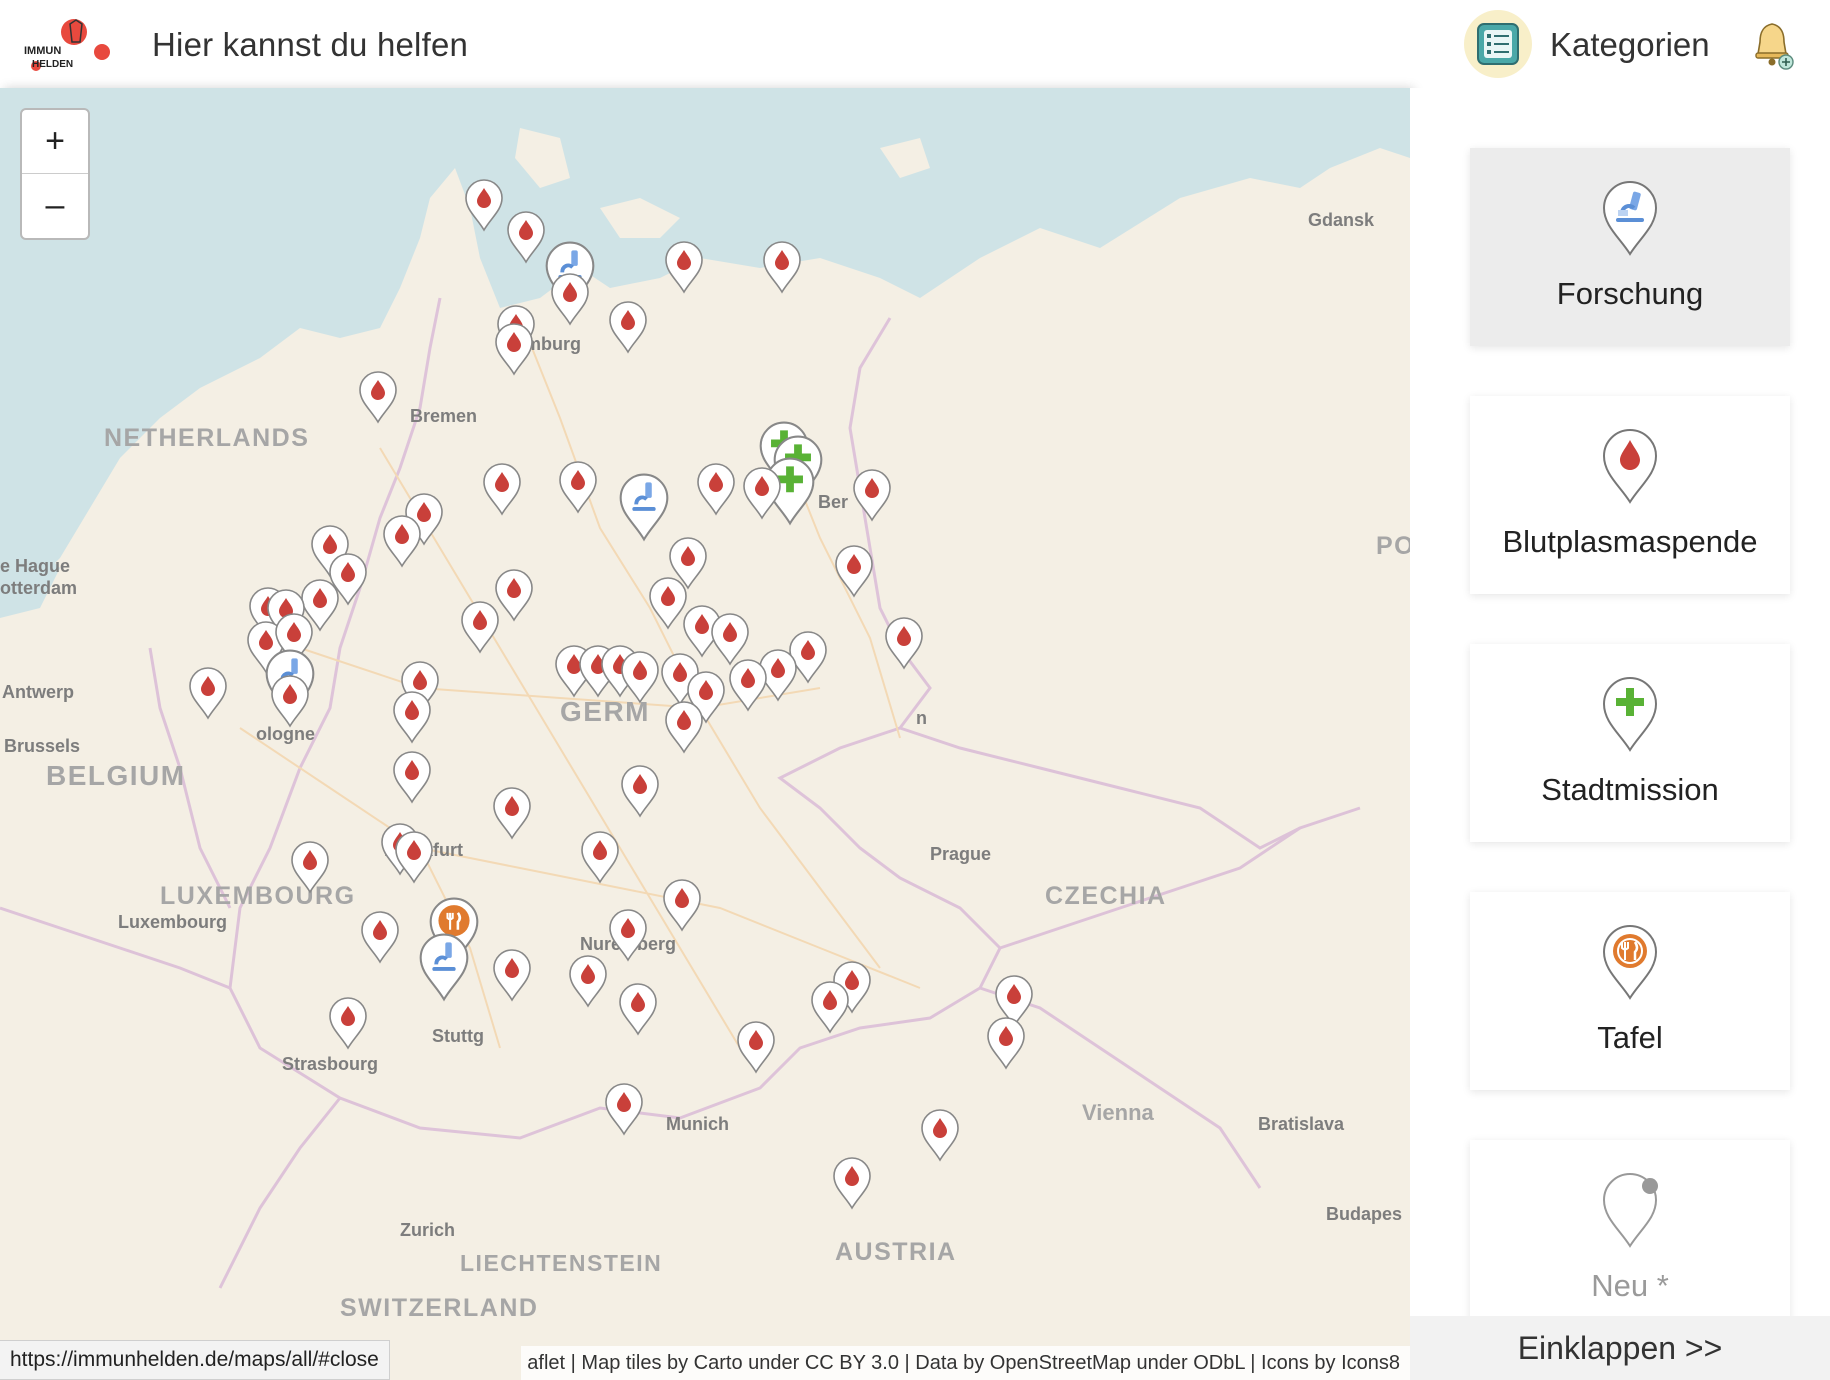 The height and width of the screenshot is (1380, 1830). What do you see at coordinates (896, 1252) in the screenshot?
I see `country-label: AUSTRIA` at bounding box center [896, 1252].